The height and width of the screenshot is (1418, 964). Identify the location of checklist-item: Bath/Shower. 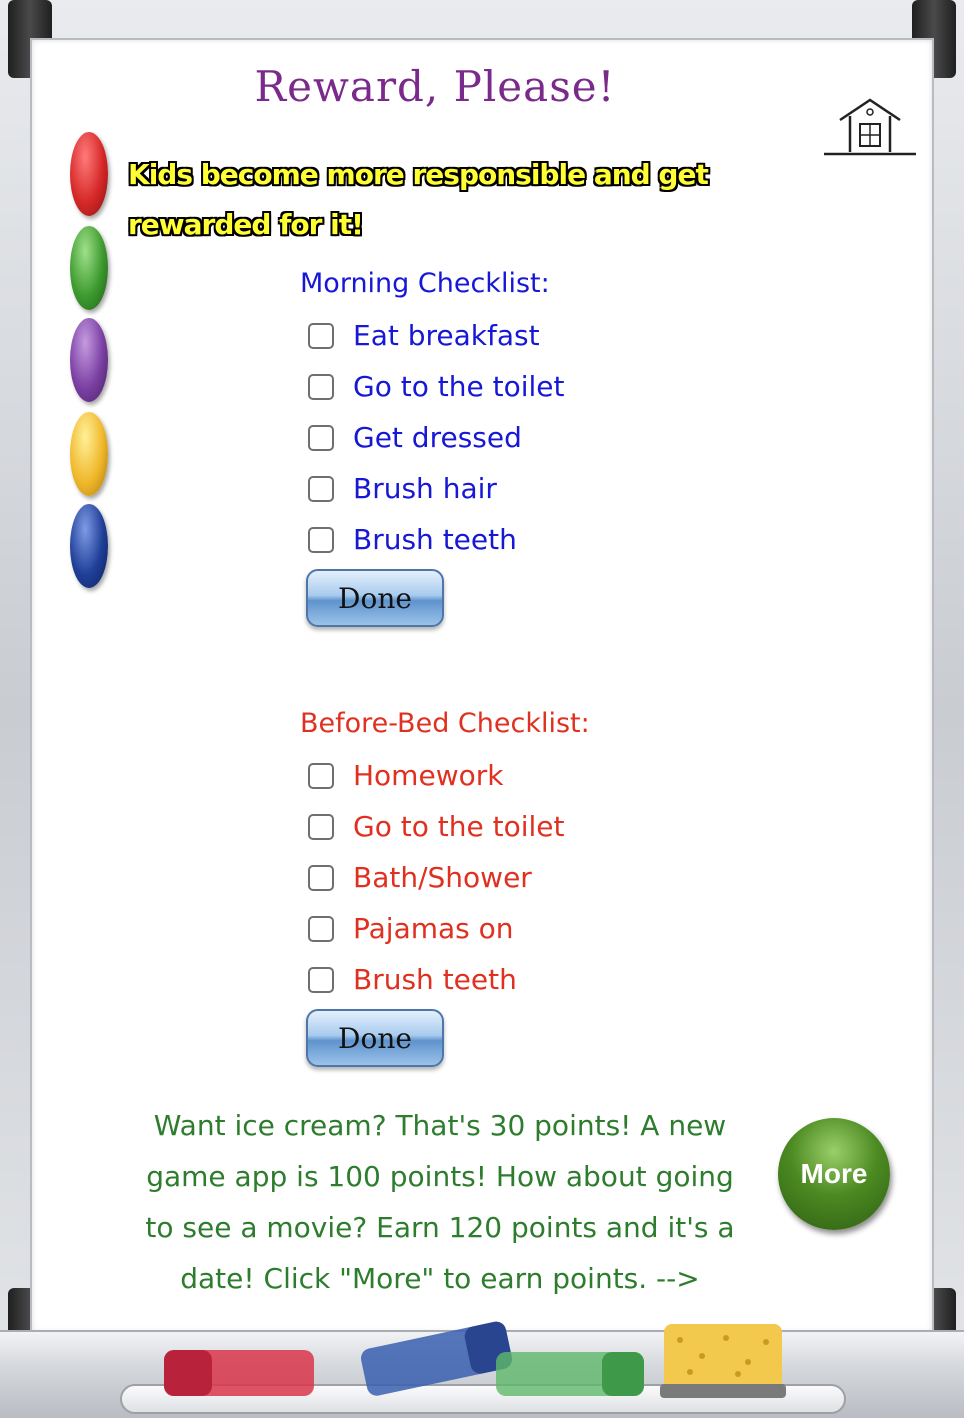
(530, 877).